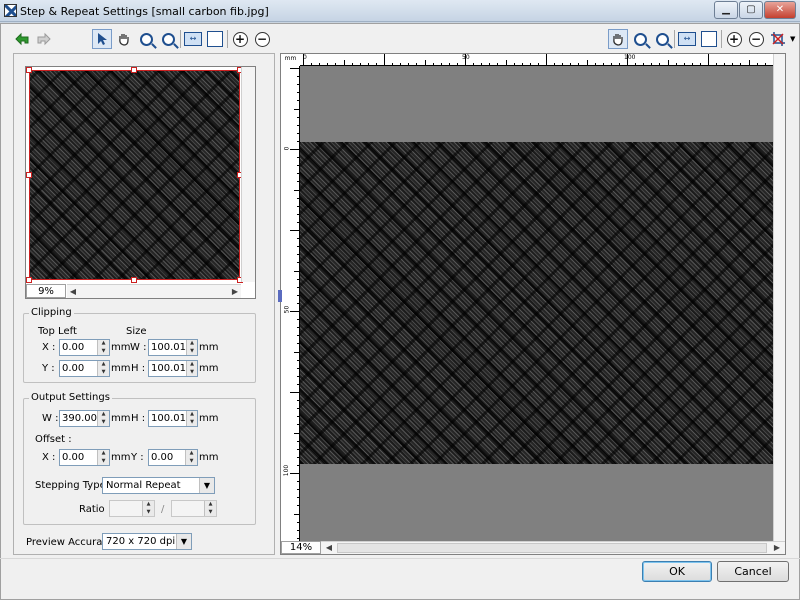 The height and width of the screenshot is (600, 800). What do you see at coordinates (779, 297) in the screenshot?
I see `main-vertical-scrollbar` at bounding box center [779, 297].